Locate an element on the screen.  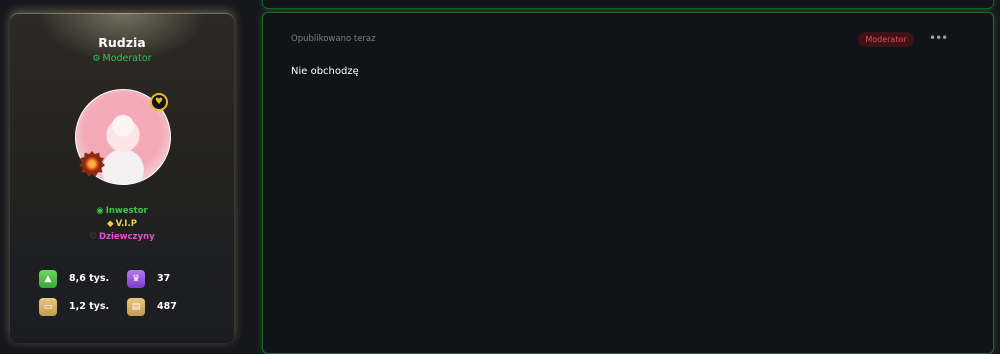
username: Rudzia is located at coordinates (122, 42).